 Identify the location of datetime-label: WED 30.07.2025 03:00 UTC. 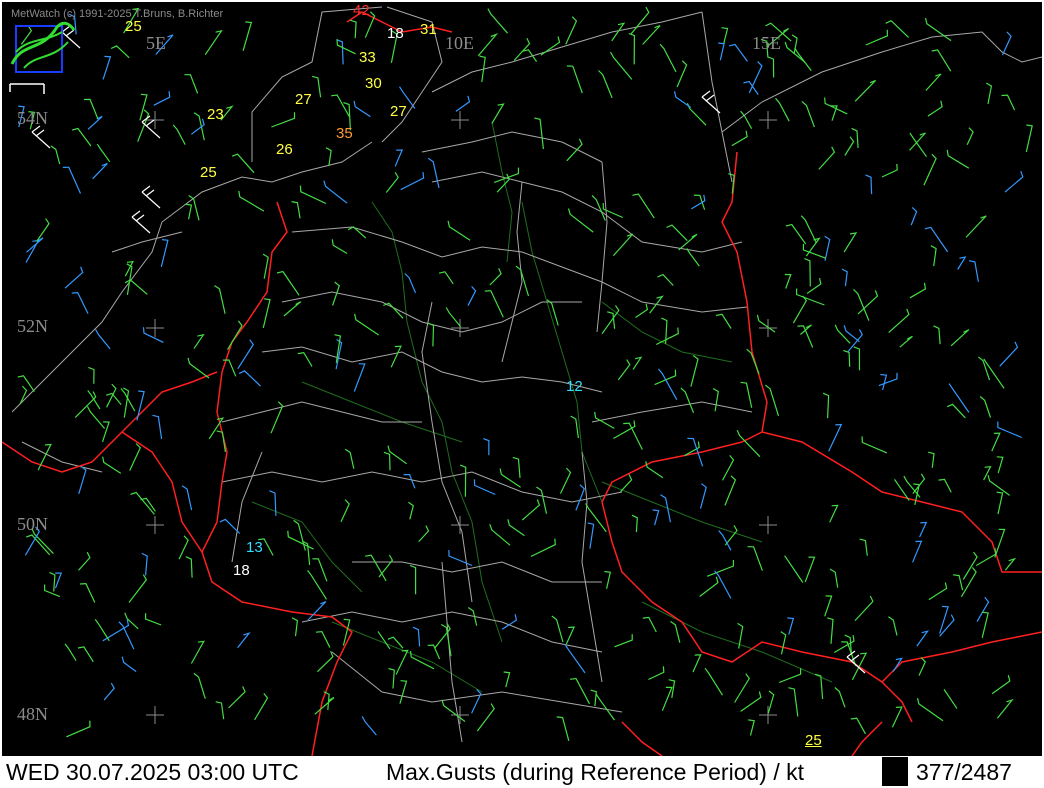
(152, 772).